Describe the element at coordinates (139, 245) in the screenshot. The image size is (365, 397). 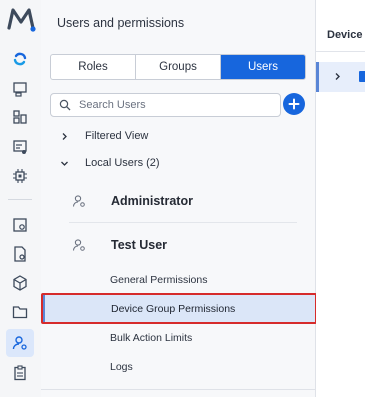
I see `user-name: Test User` at that location.